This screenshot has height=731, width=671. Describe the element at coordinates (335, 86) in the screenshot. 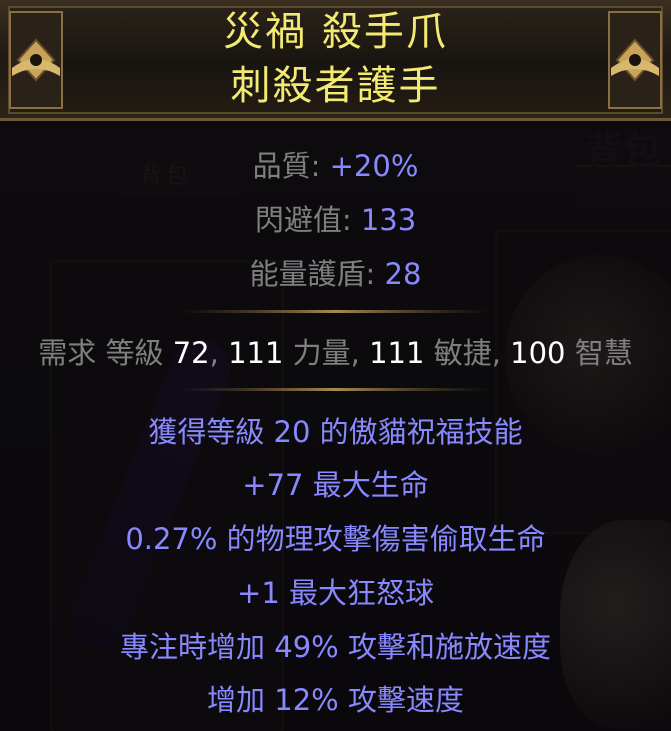

I see `item-base-type: 刺殺者護手` at that location.